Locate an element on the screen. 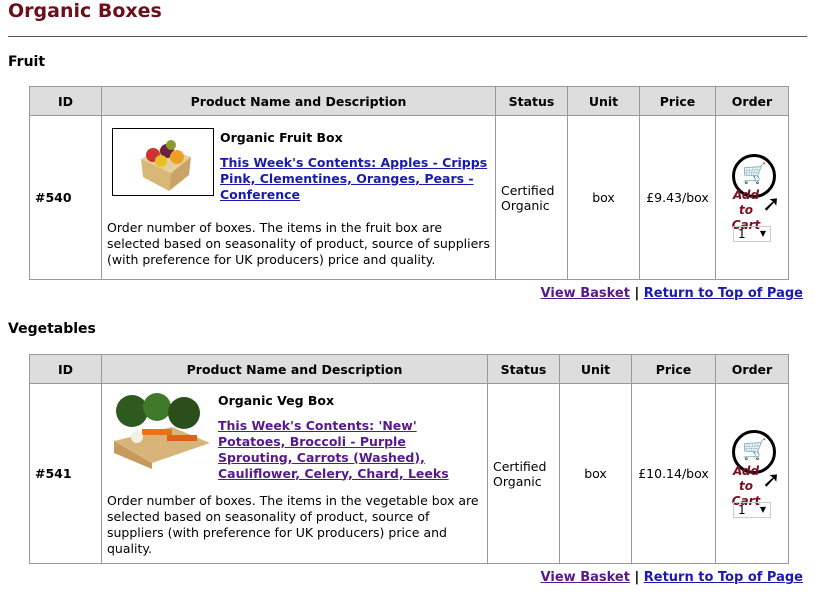 This screenshot has width=814, height=595. fruit-box-image is located at coordinates (163, 161).